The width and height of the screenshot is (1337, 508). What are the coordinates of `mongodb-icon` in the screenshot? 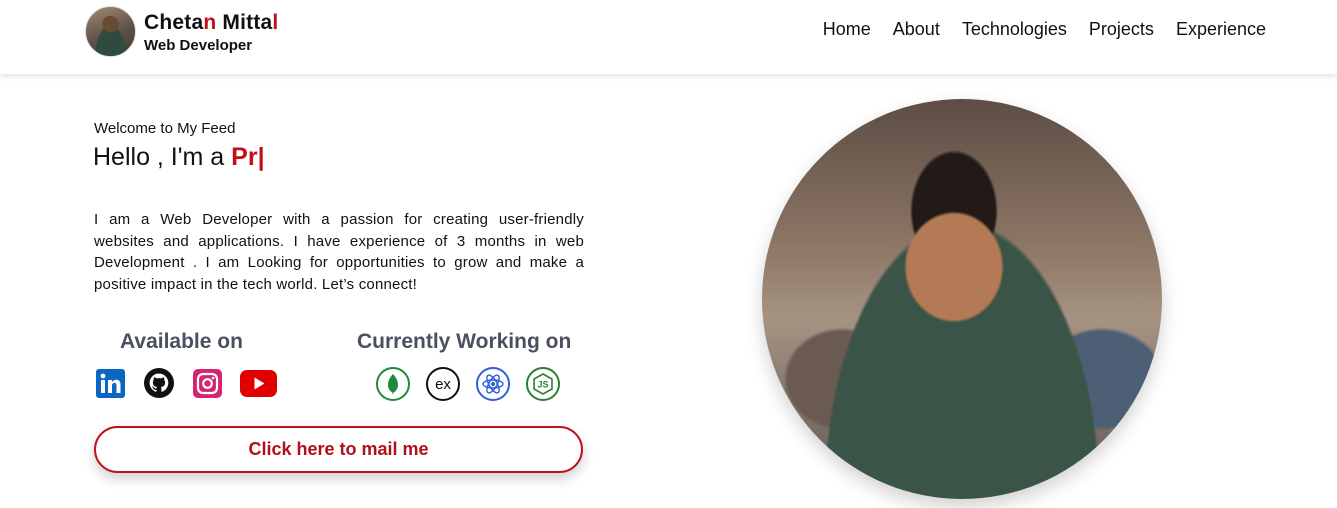 It's located at (393, 384).